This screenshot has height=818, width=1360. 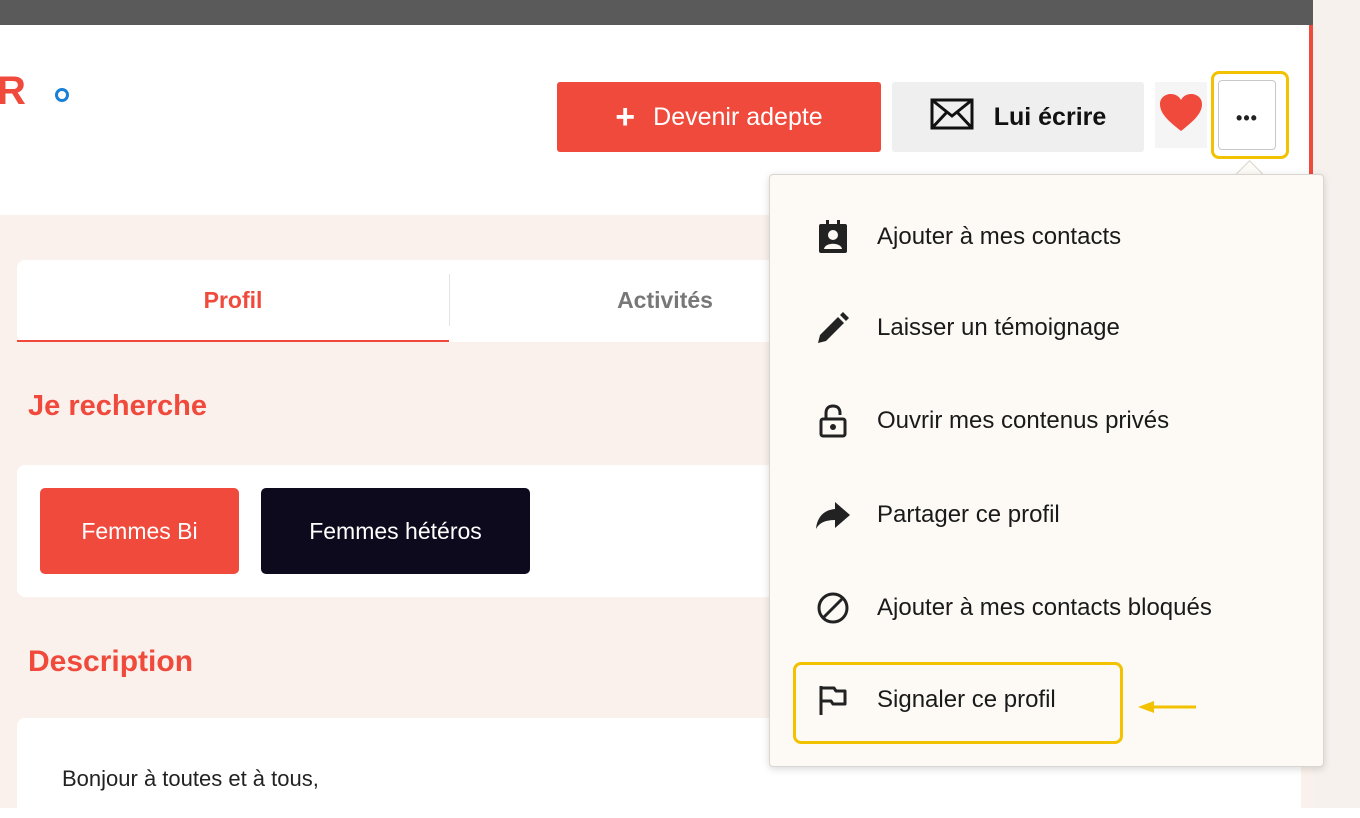 What do you see at coordinates (625, 117) in the screenshot?
I see `plus-icon: +` at bounding box center [625, 117].